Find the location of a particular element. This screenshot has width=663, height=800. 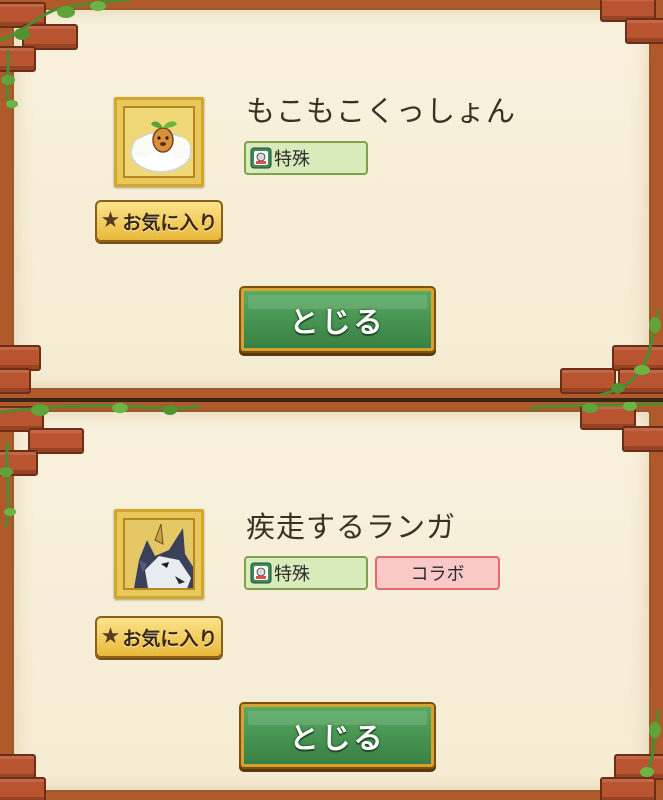

wolf-ranga-icon is located at coordinates (159, 554).